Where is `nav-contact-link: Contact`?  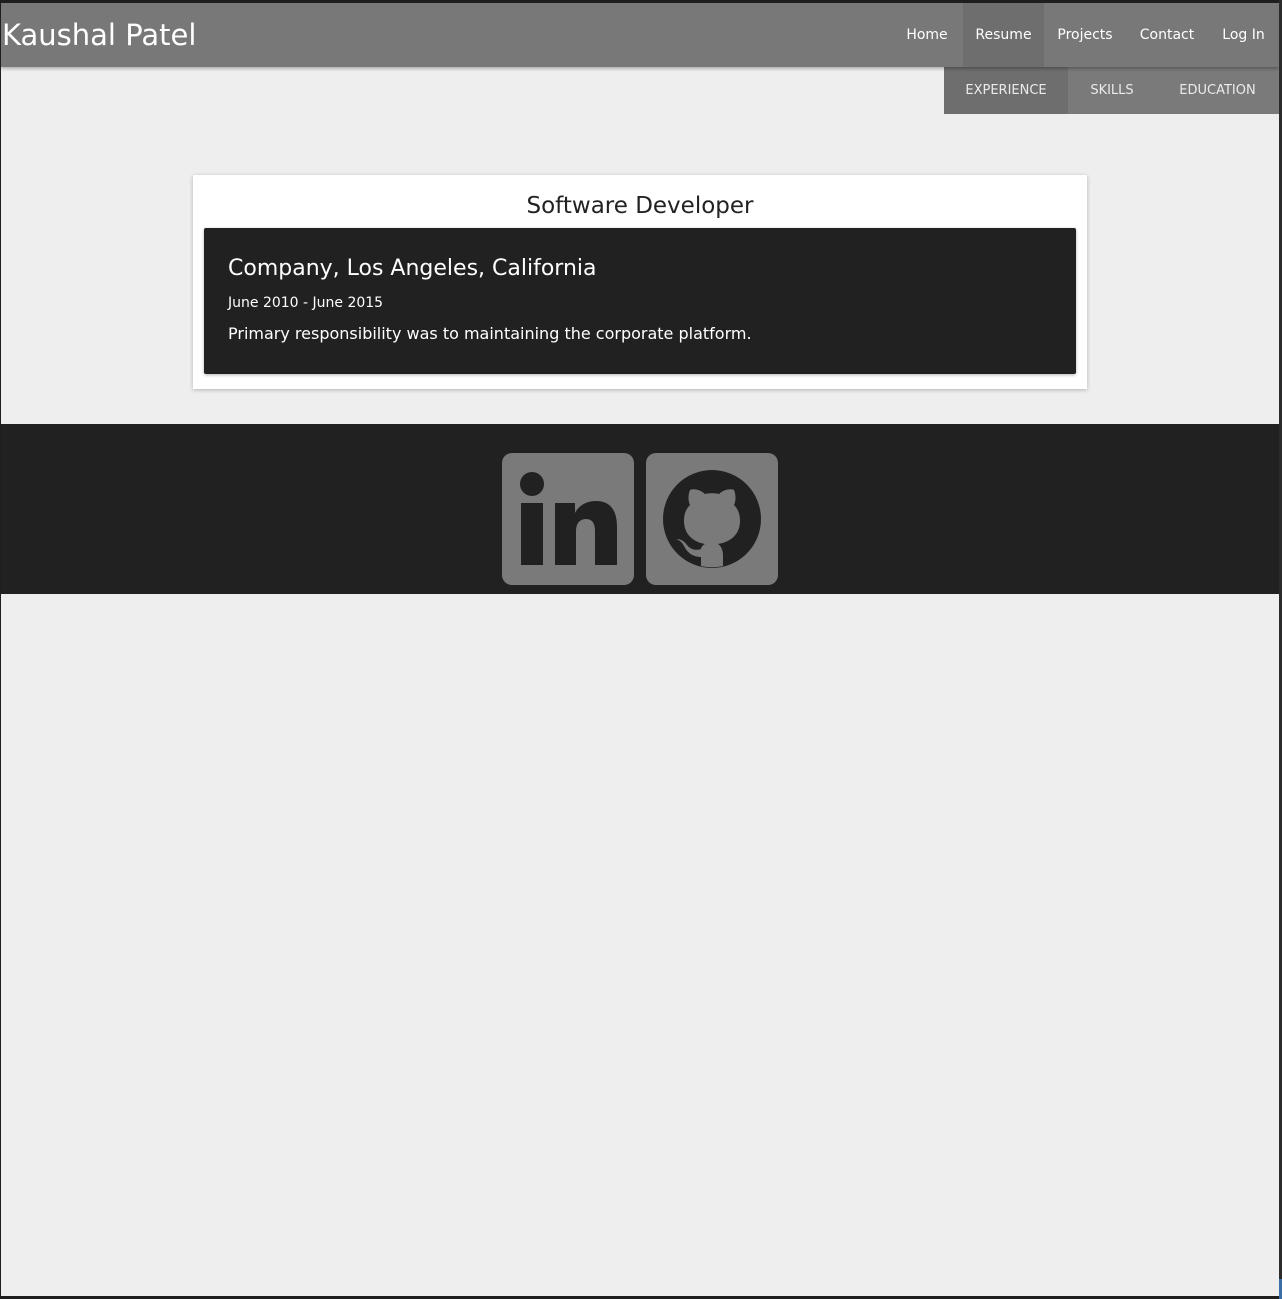 nav-contact-link: Contact is located at coordinates (1167, 35).